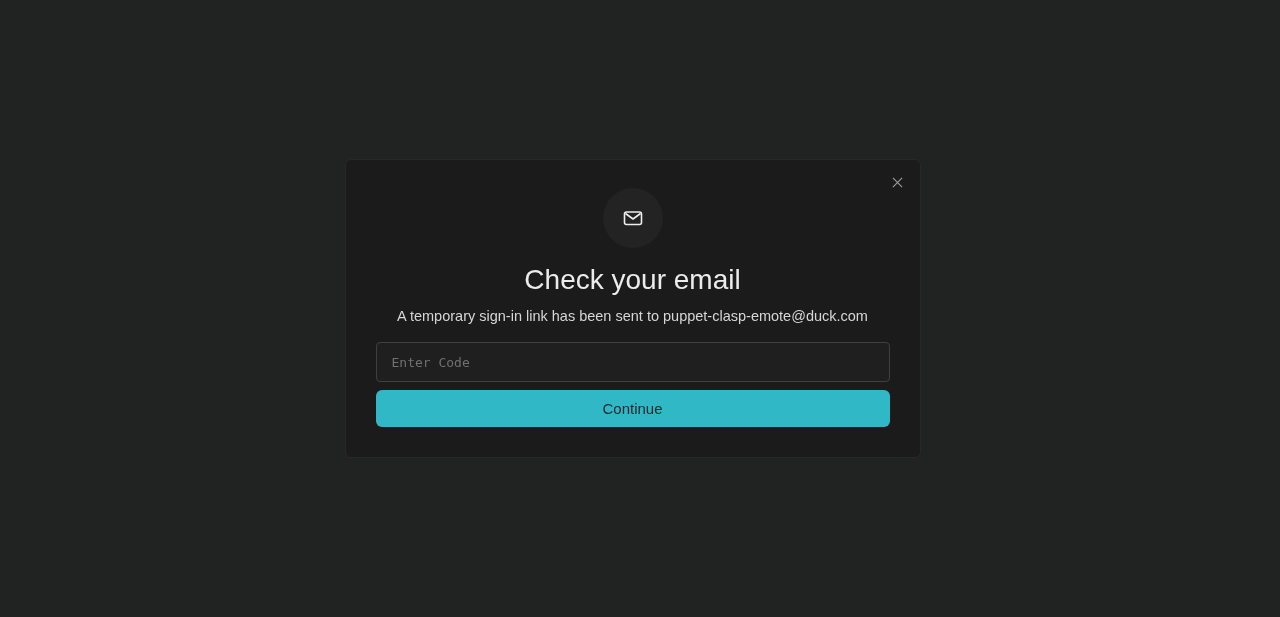 The height and width of the screenshot is (617, 1280). I want to click on code-input-field: Enter Code, so click(632, 362).